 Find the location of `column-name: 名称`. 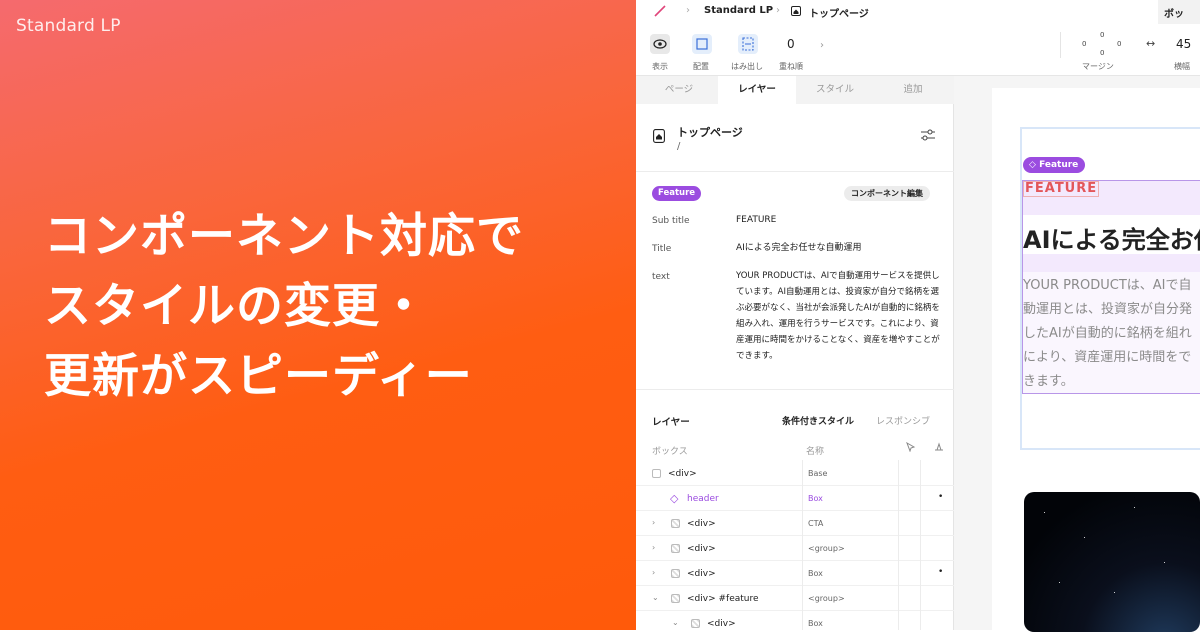

column-name: 名称 is located at coordinates (815, 452).